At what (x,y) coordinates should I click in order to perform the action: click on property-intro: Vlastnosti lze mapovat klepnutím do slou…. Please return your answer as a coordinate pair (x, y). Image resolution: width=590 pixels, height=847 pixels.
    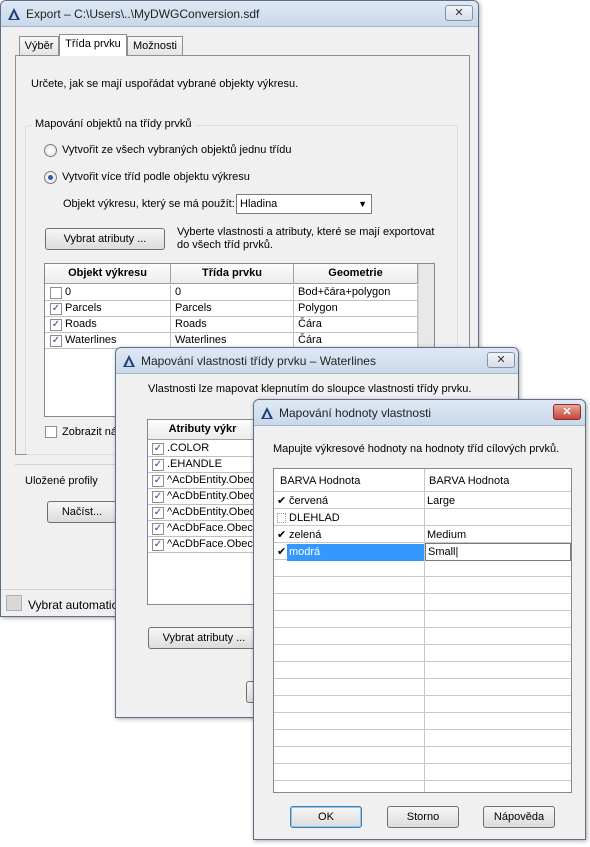
    Looking at the image, I should click on (310, 389).